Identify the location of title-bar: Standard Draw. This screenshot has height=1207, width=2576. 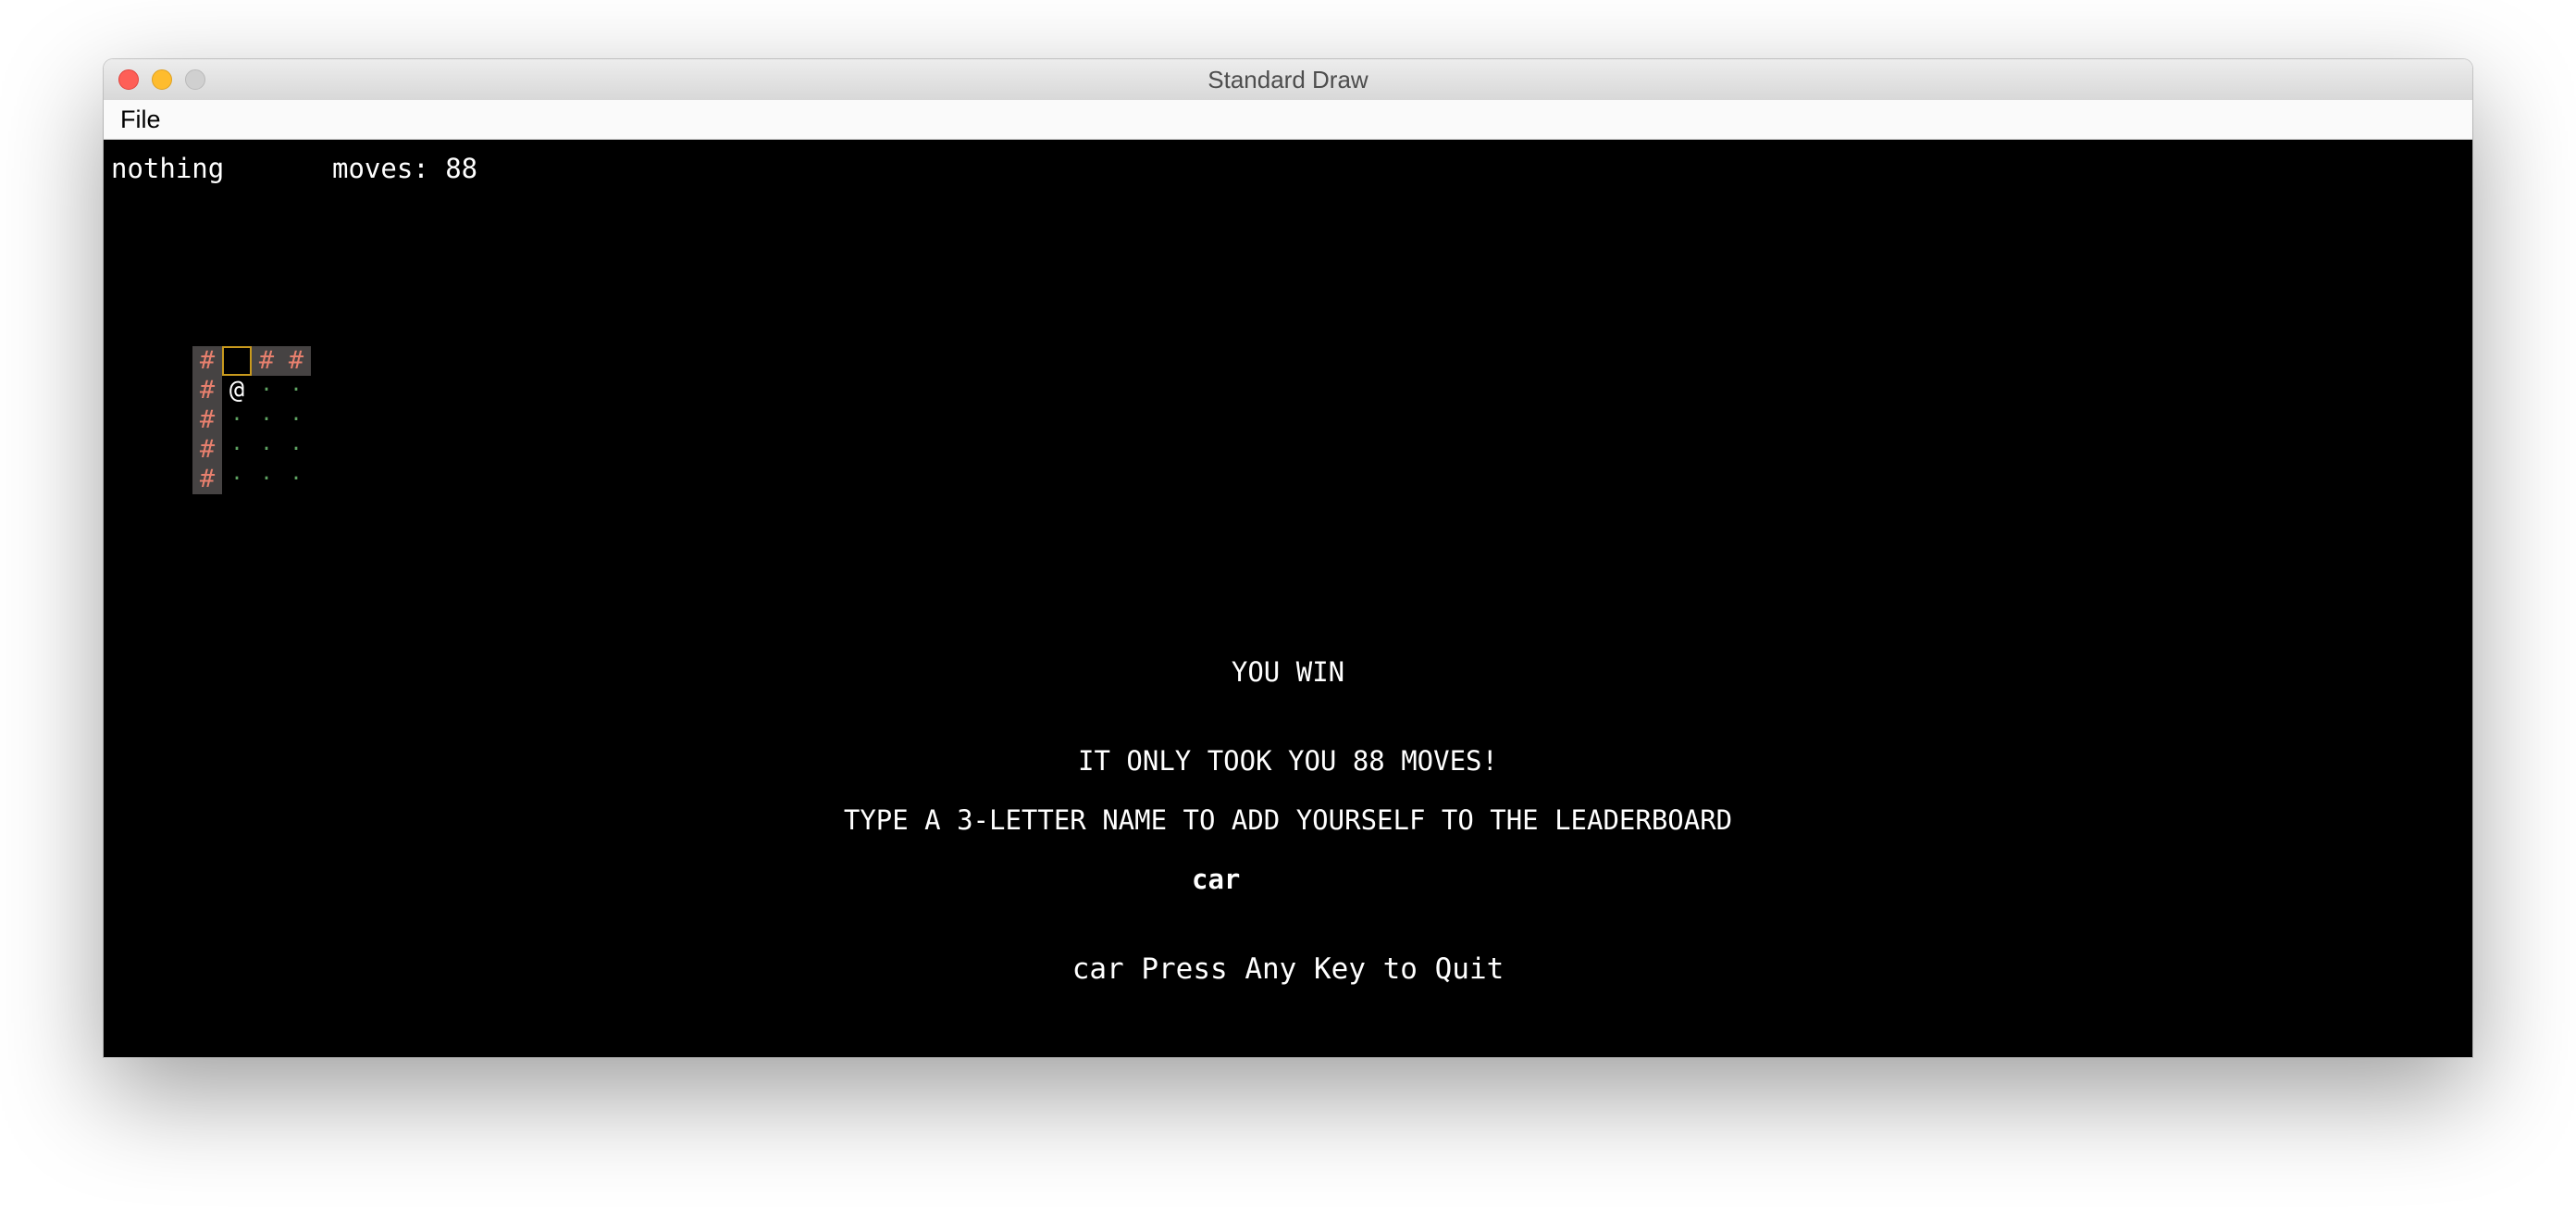
(1288, 80).